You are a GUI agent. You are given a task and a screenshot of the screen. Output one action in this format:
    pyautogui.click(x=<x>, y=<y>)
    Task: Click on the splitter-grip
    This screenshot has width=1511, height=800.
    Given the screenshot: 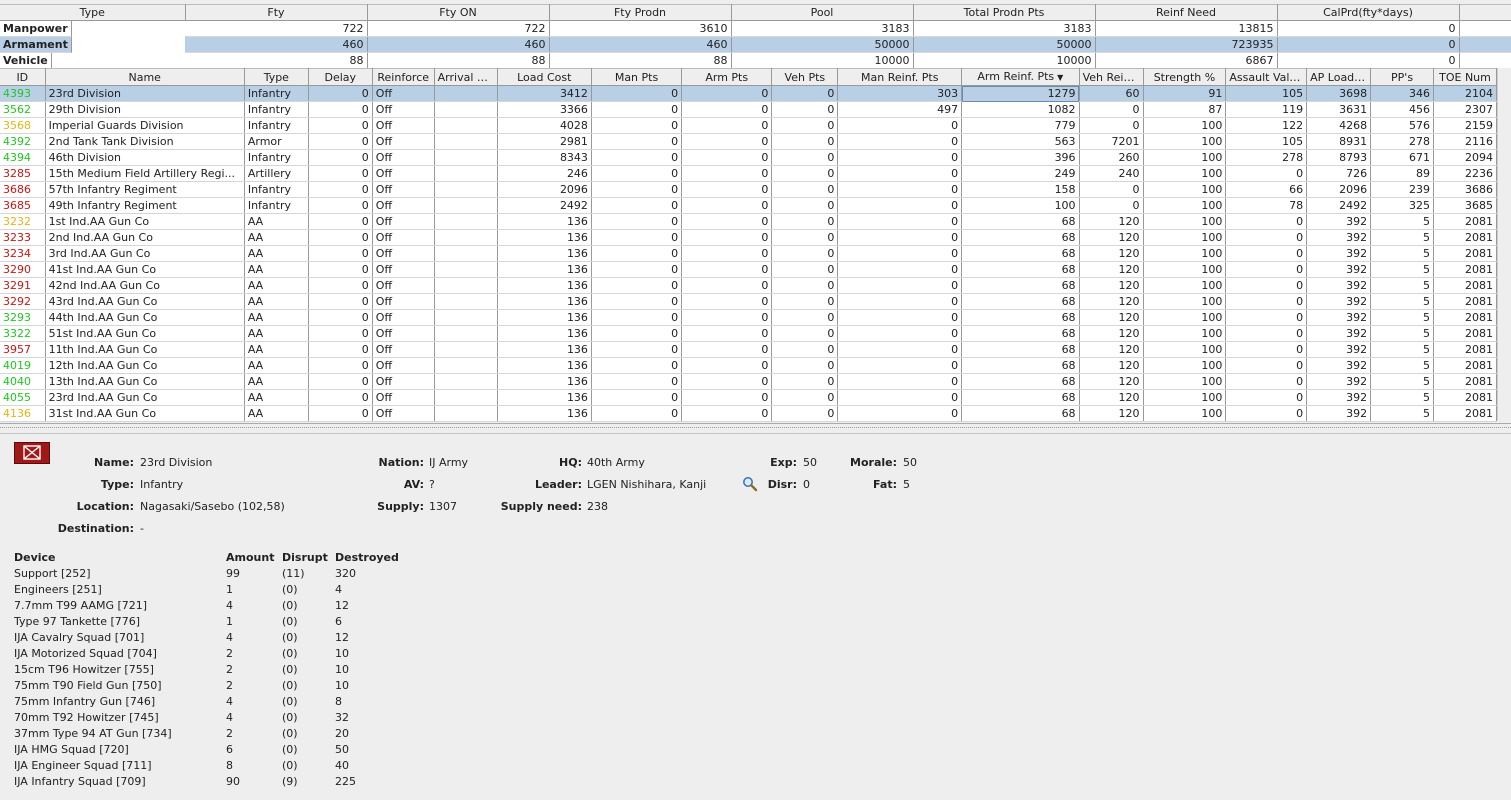 What is the action you would take?
    pyautogui.click(x=755, y=428)
    